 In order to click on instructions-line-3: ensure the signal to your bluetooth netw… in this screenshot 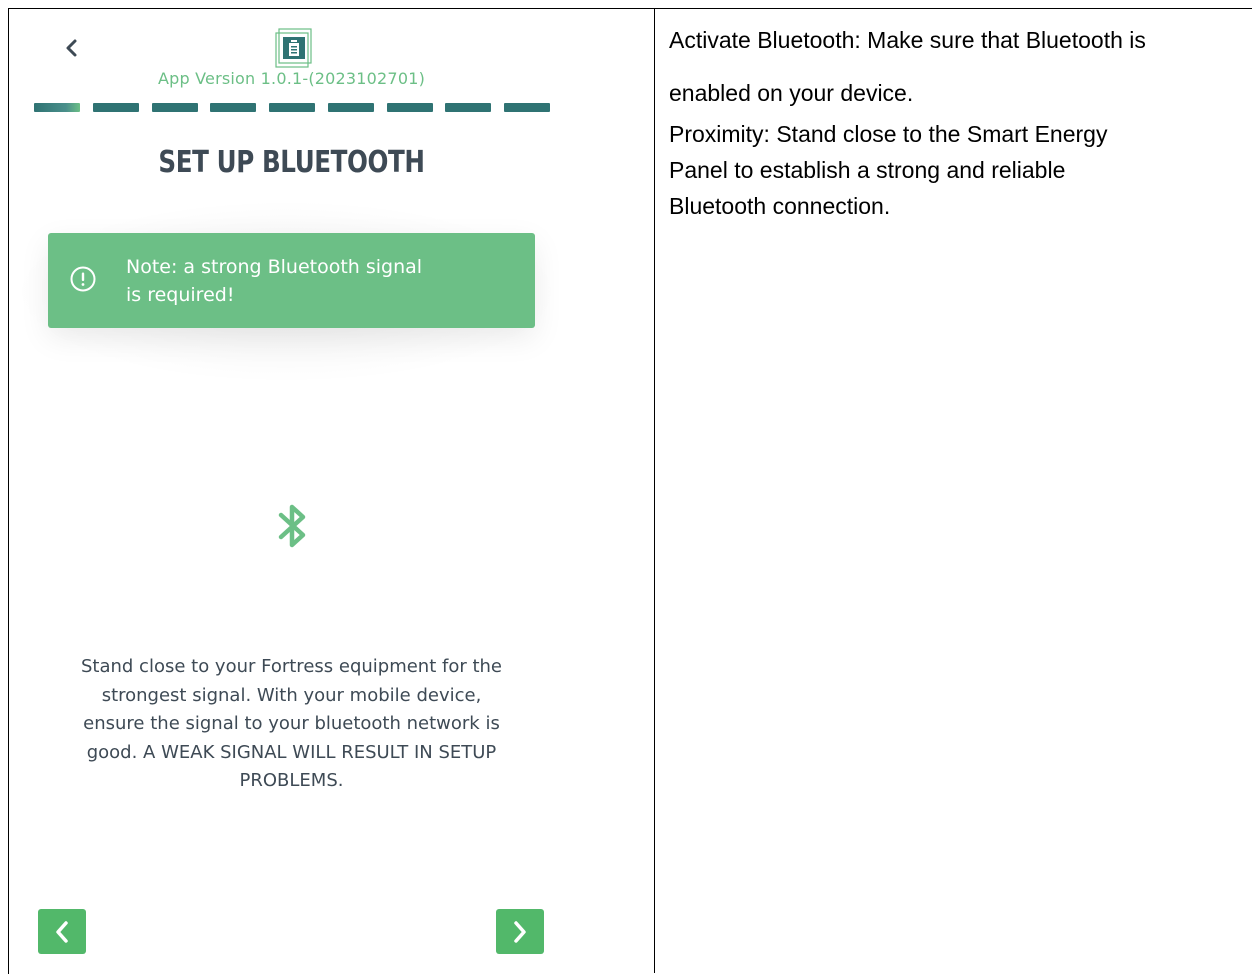, I will do `click(291, 723)`.